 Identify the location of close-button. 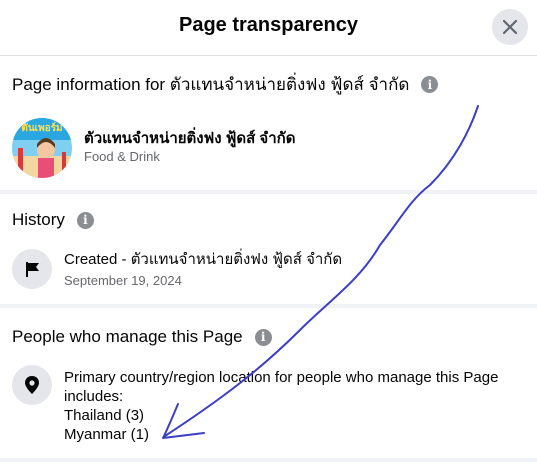
(510, 27).